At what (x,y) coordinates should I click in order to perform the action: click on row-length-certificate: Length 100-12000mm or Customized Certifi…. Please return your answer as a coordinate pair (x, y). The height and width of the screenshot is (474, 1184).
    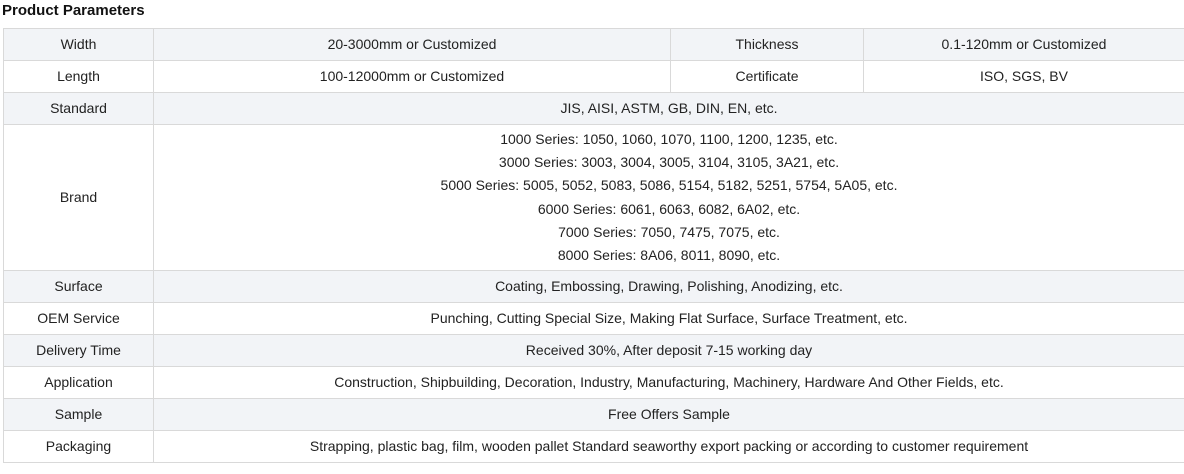
    Looking at the image, I should click on (593, 76).